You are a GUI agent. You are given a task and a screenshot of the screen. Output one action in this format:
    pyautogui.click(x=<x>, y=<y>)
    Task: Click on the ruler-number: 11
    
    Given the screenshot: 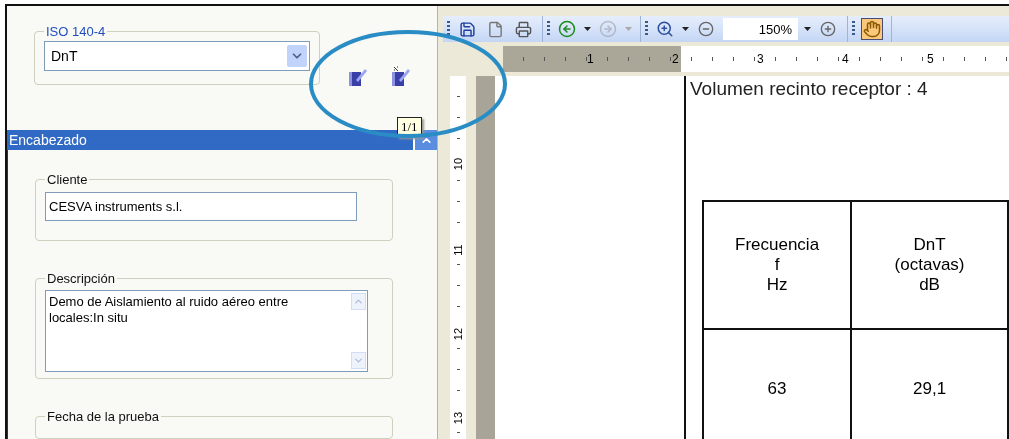 What is the action you would take?
    pyautogui.click(x=458, y=250)
    